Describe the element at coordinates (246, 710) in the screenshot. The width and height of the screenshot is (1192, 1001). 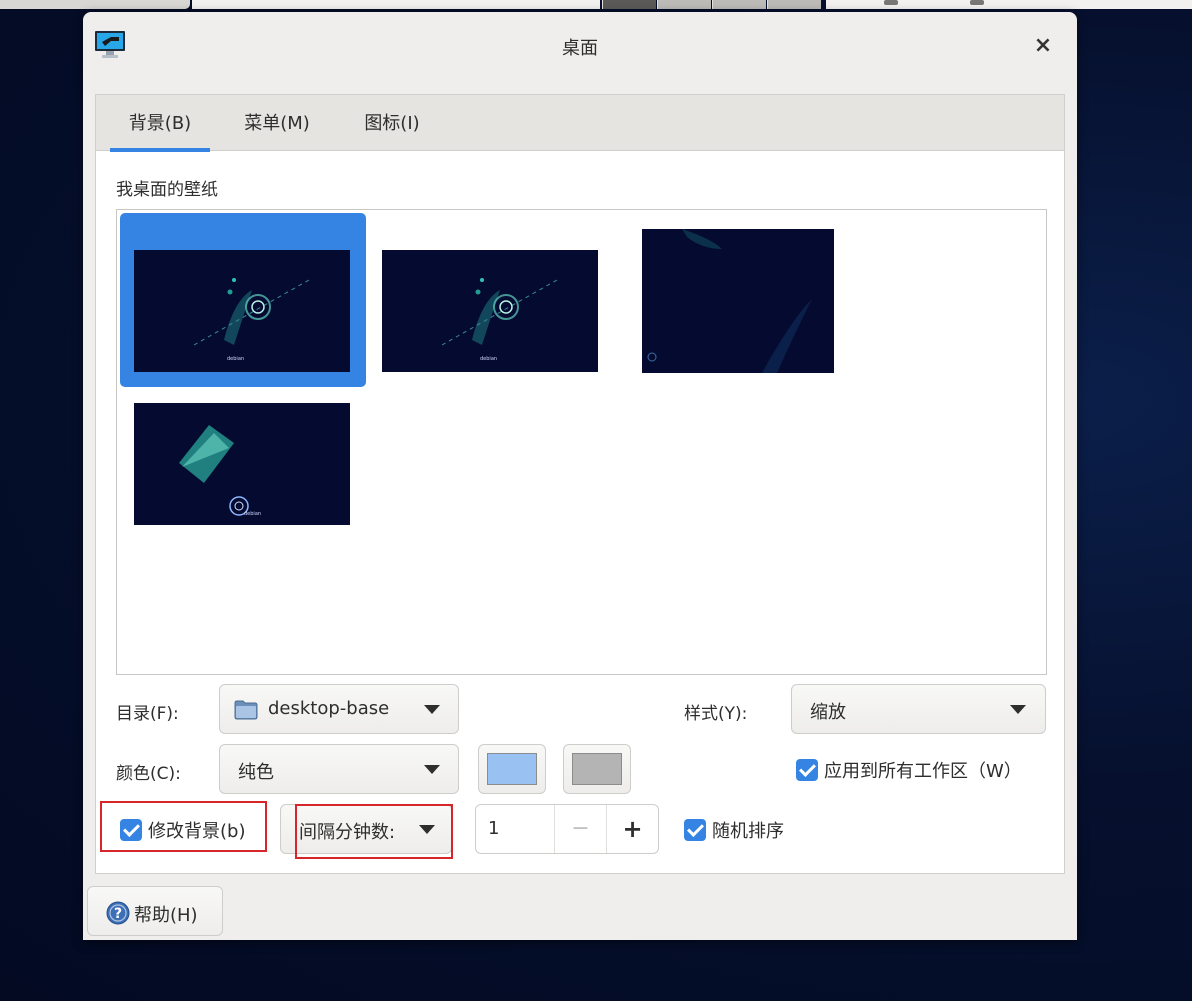
I see `folder-icon` at that location.